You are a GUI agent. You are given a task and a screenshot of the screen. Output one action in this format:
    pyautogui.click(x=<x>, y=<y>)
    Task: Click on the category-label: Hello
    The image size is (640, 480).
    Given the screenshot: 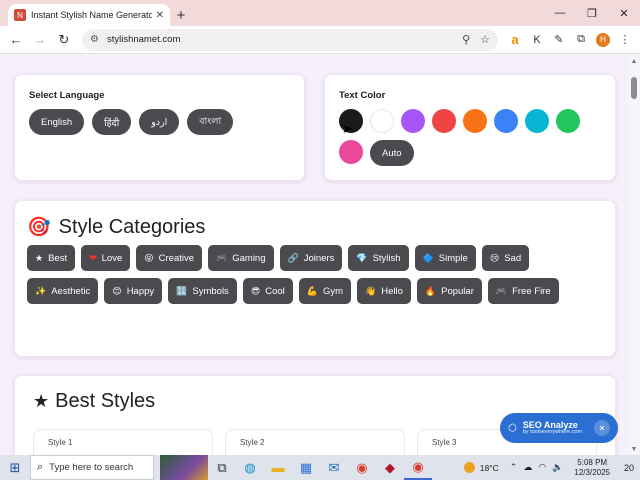 What is the action you would take?
    pyautogui.click(x=392, y=291)
    